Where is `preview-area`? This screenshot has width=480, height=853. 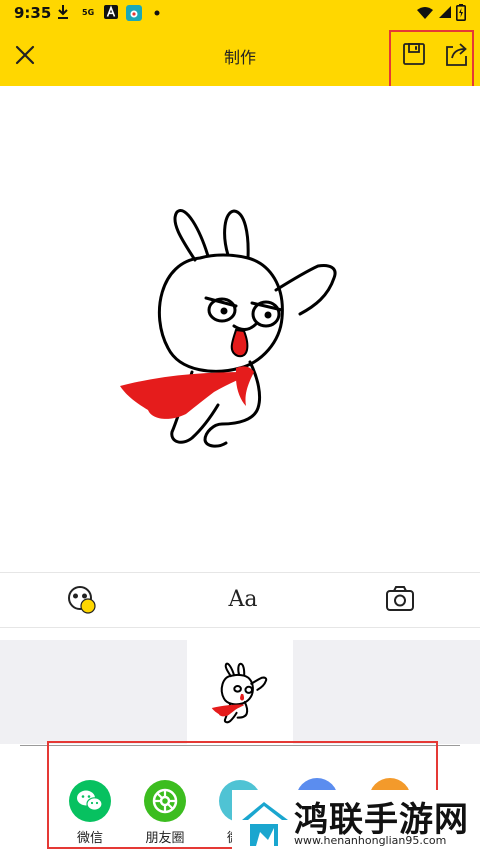
preview-area is located at coordinates (240, 692).